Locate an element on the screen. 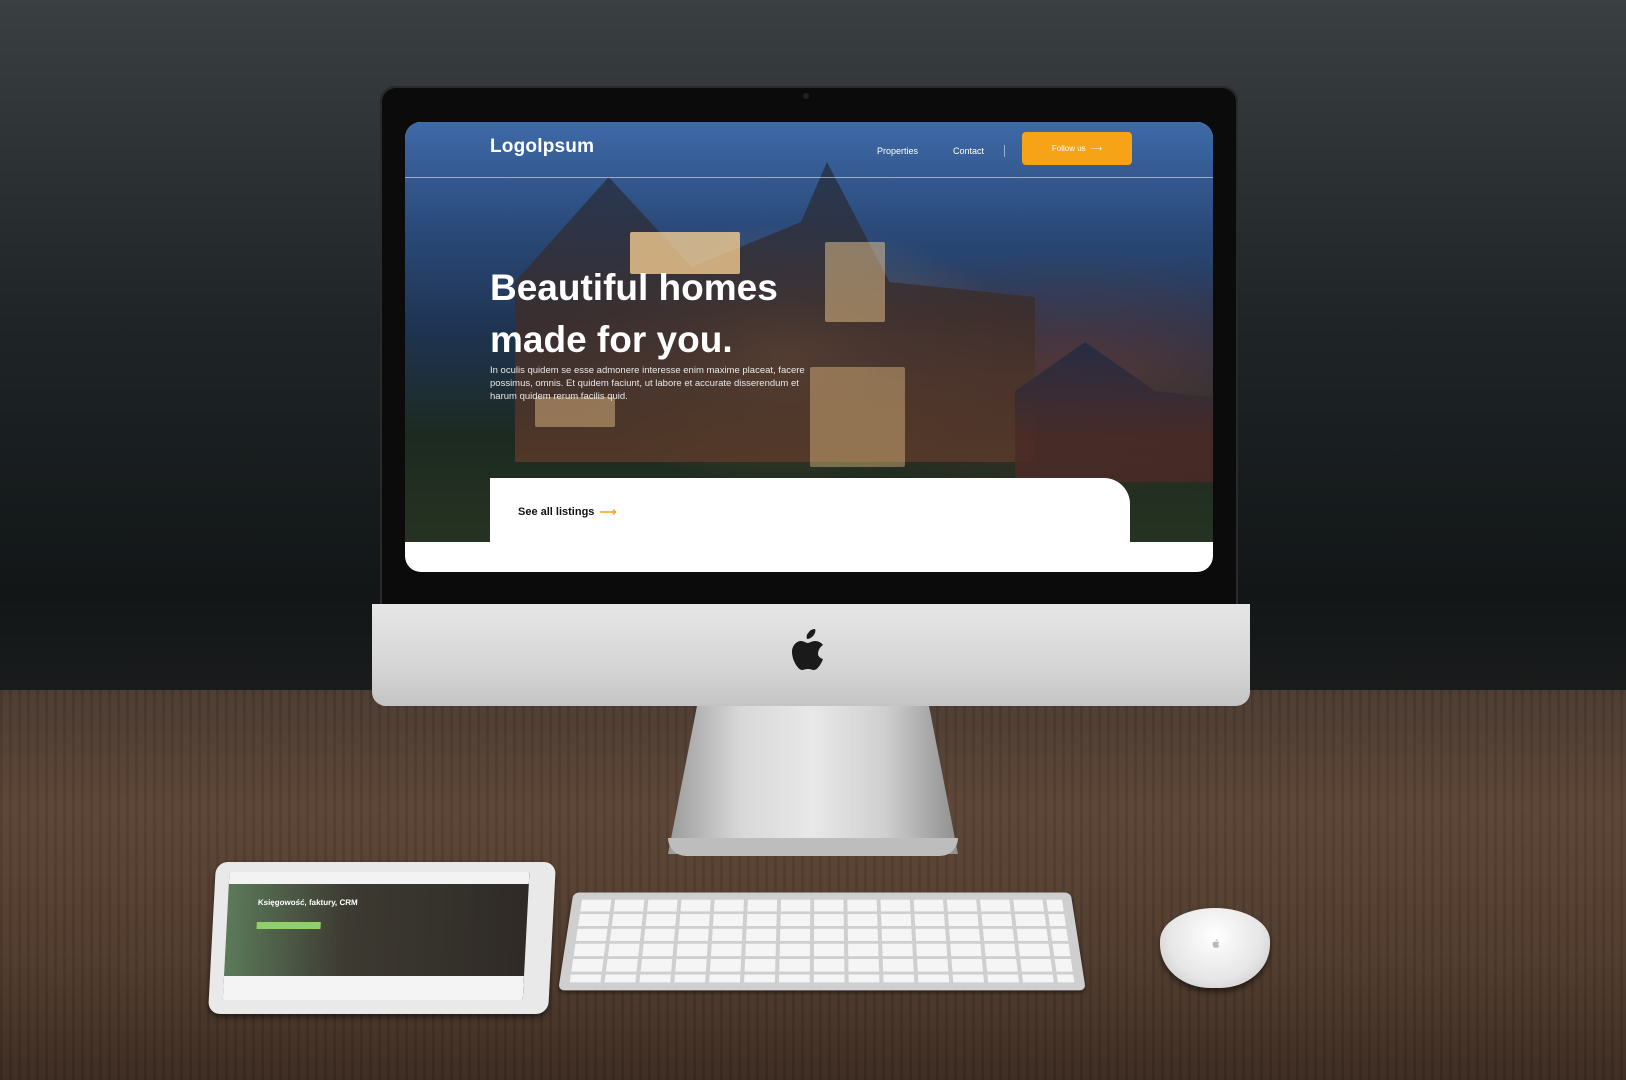 This screenshot has height=1080, width=1626. keyboard is located at coordinates (822, 941).